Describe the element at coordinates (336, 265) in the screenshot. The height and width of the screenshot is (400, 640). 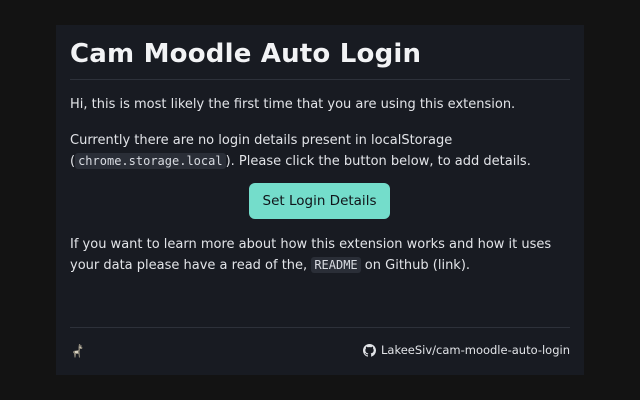
I see `readme-code: README` at that location.